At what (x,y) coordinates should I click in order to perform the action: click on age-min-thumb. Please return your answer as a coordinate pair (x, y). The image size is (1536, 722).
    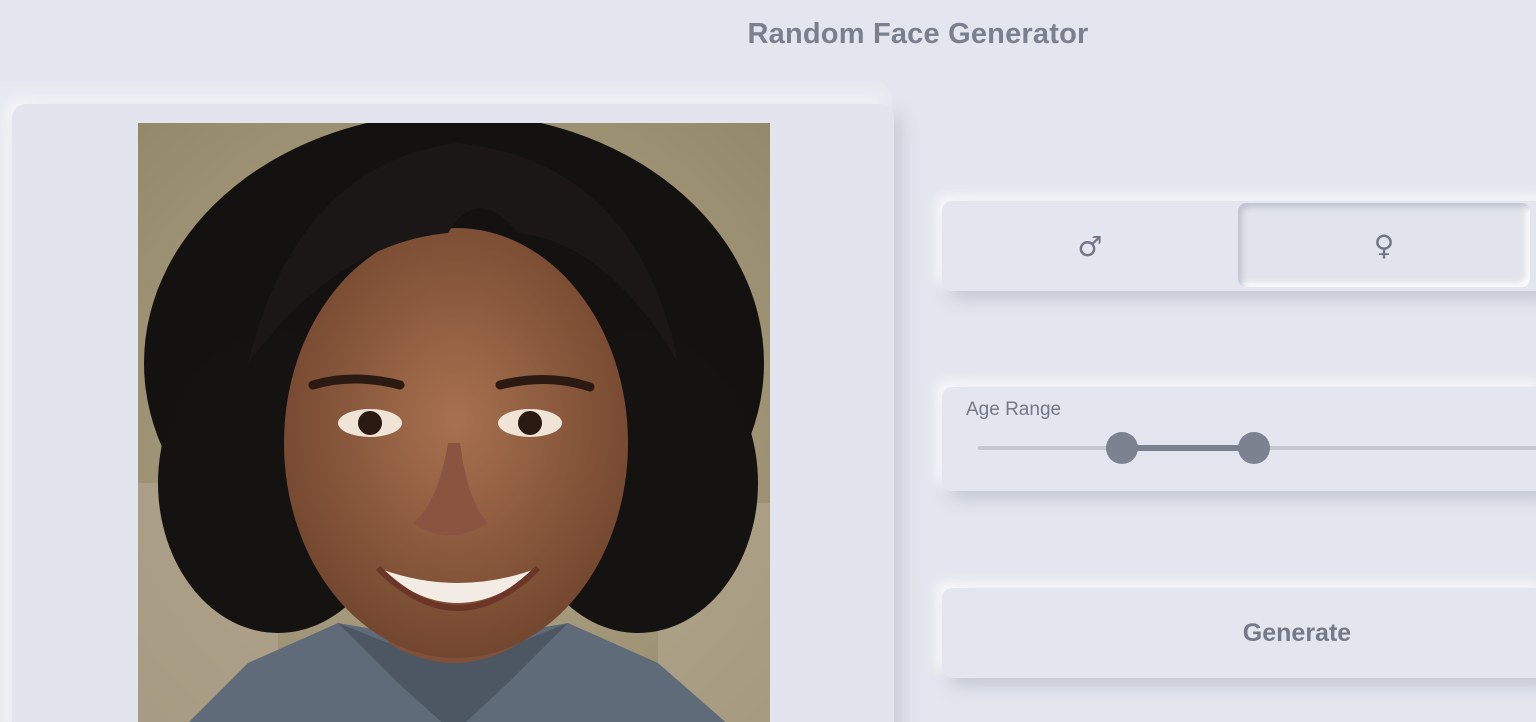
    Looking at the image, I should click on (1122, 448).